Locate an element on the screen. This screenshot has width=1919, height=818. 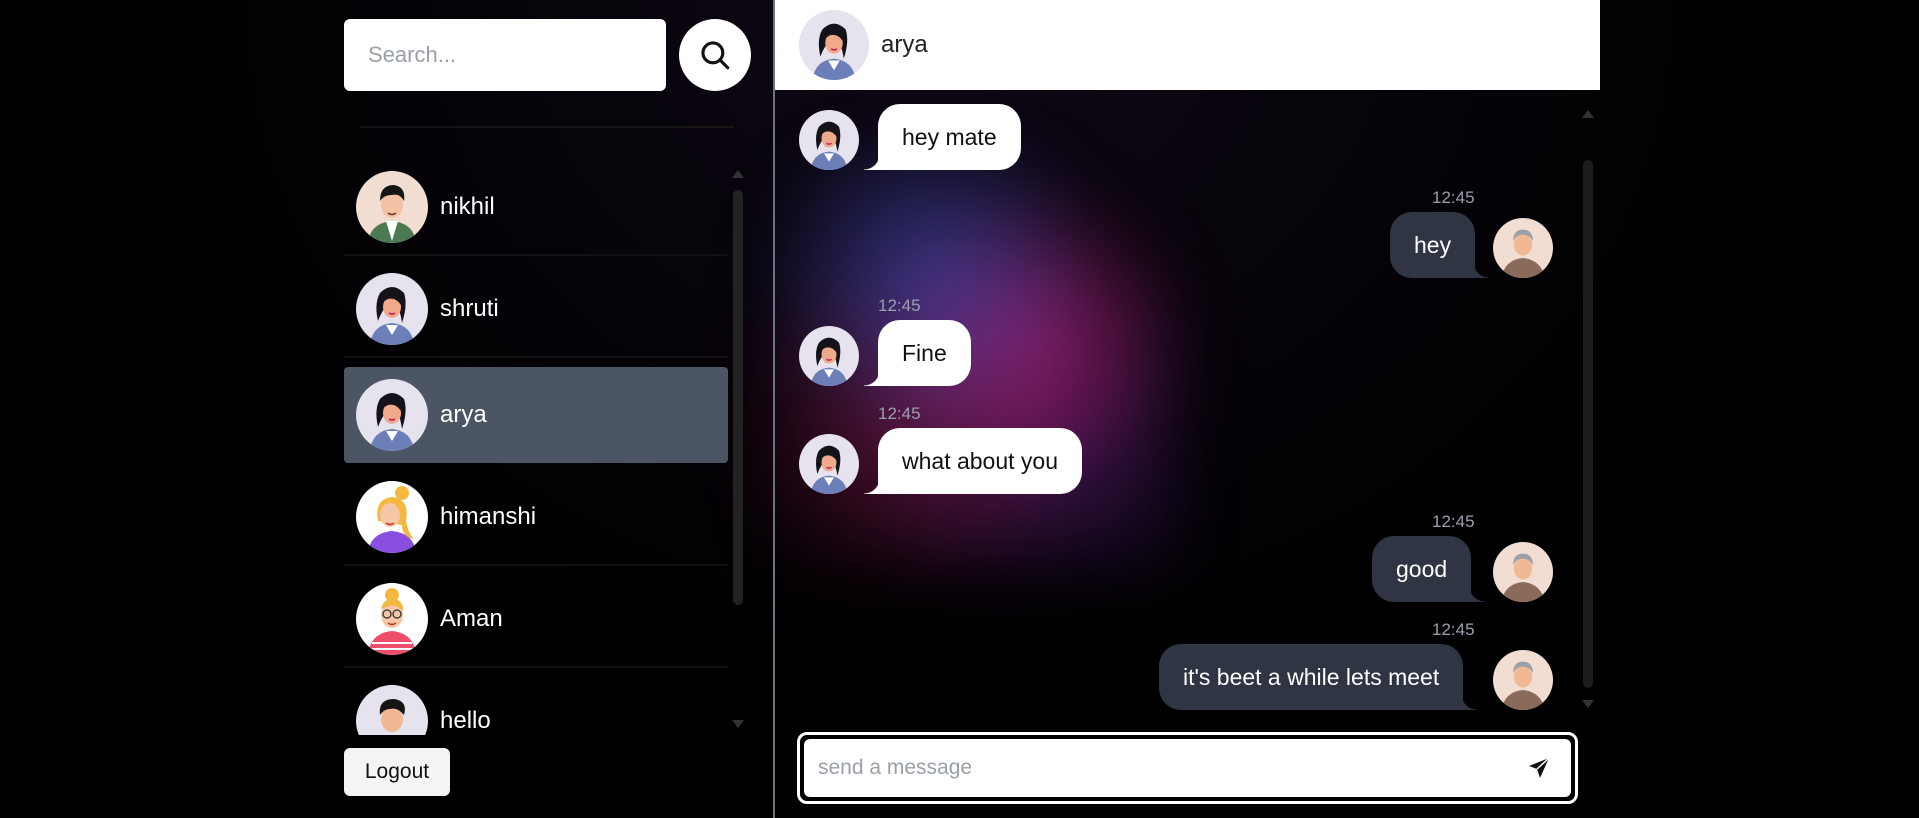
contact-item-hello: hello is located at coordinates (536, 704).